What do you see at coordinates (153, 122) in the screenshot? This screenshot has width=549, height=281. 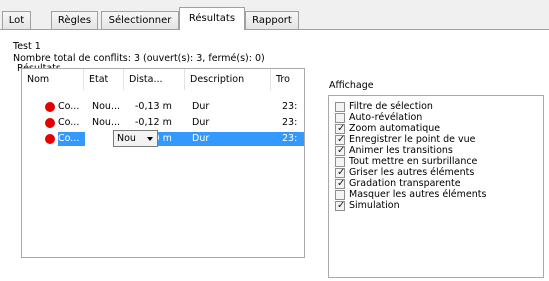 I see `cell-distance: -0,12 m` at bounding box center [153, 122].